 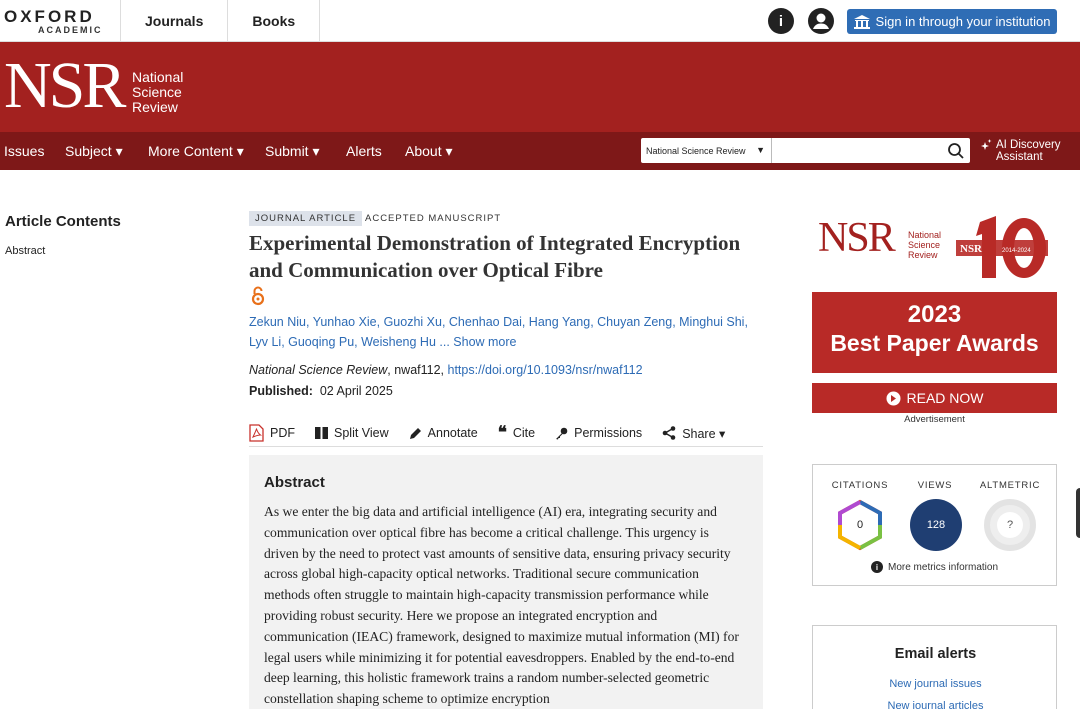 I want to click on search-scope-select: National Science Review ▼, so click(x=706, y=150).